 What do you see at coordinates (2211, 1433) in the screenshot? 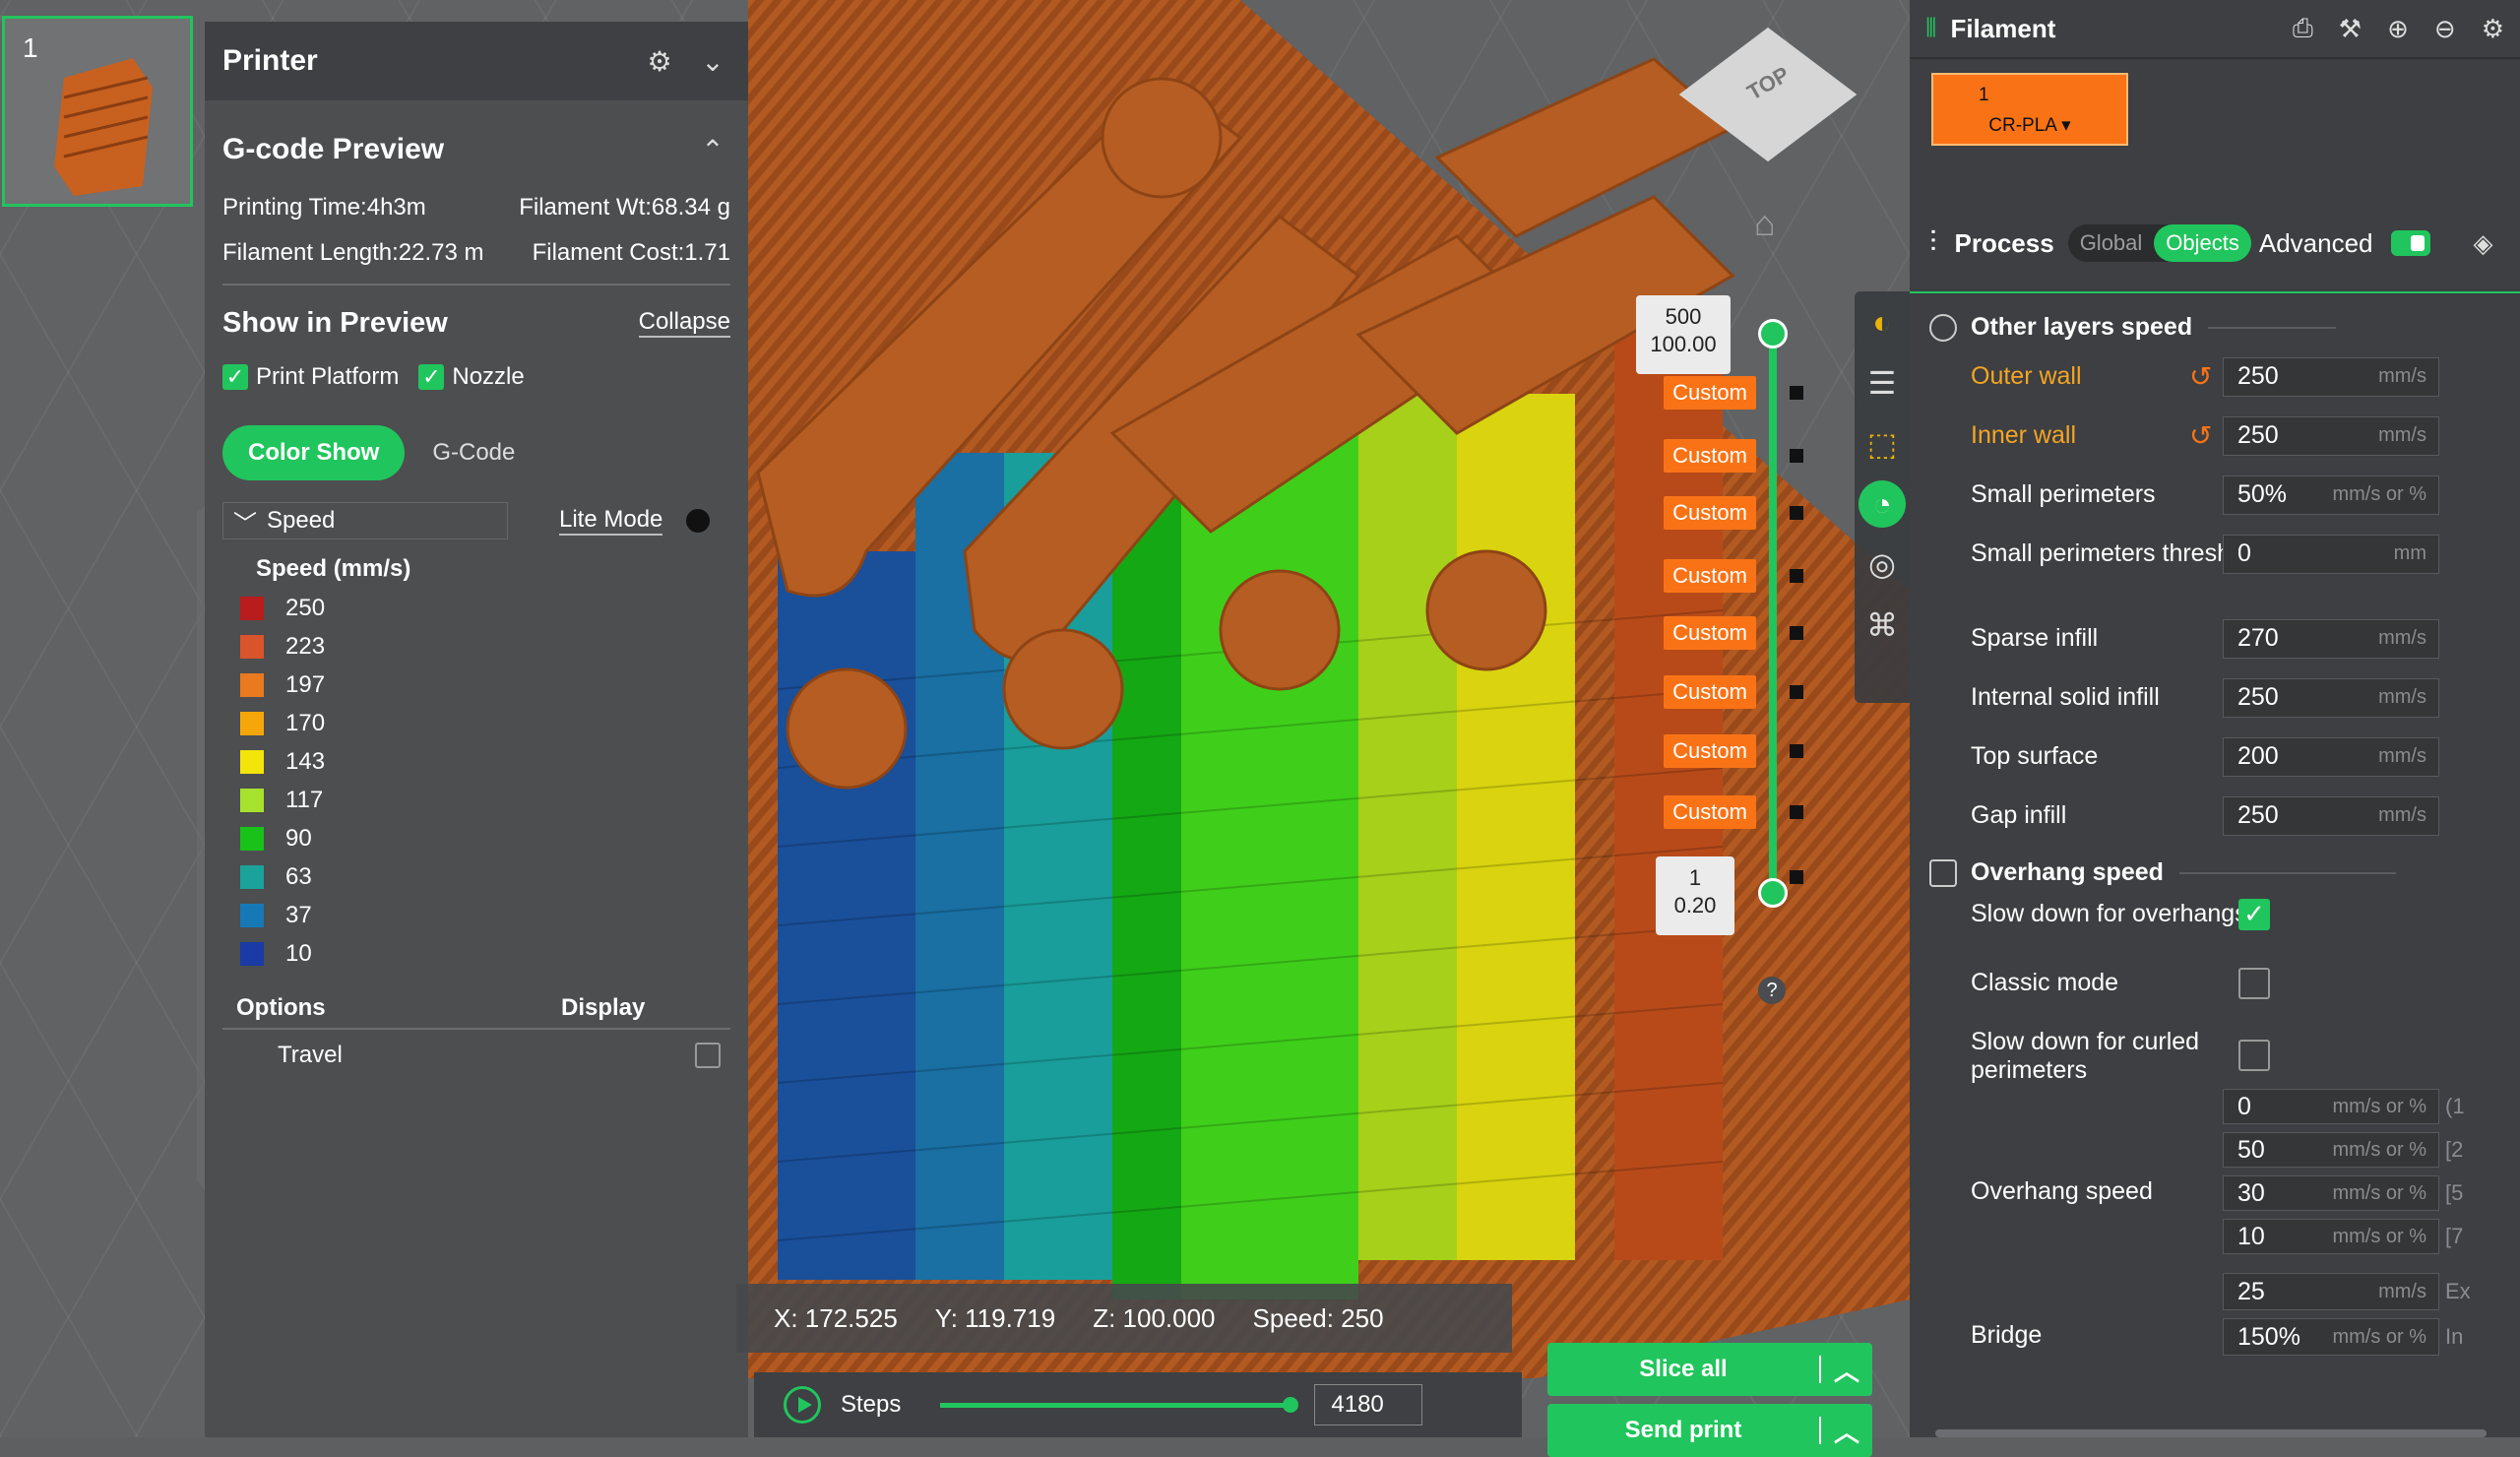
I see `horizontal-scrollbar` at bounding box center [2211, 1433].